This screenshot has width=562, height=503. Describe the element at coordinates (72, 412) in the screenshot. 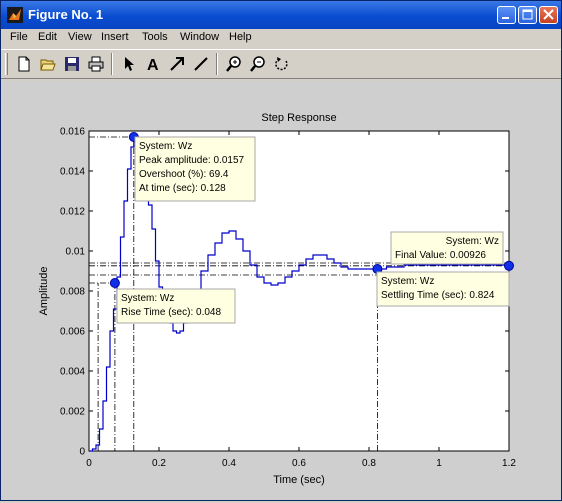

I see `y-tick-label: 0.002` at that location.